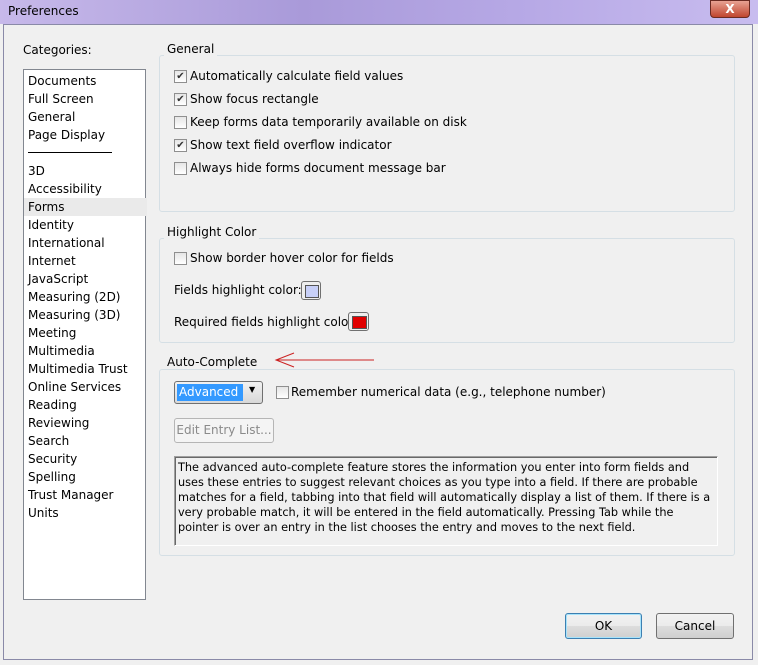  Describe the element at coordinates (85, 387) in the screenshot. I see `category-item: Online Services` at that location.